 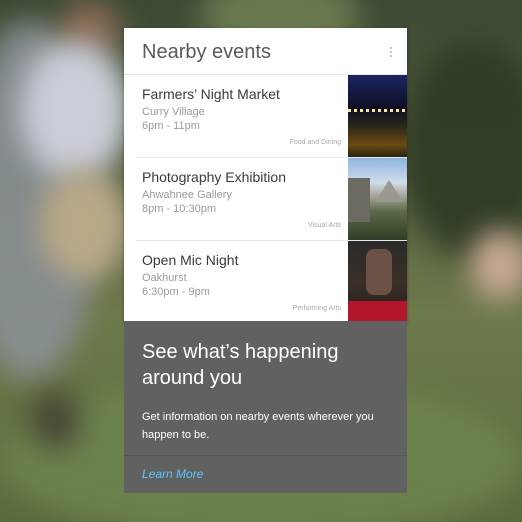 What do you see at coordinates (211, 94) in the screenshot?
I see `event-title: Farmers’ Night Market` at bounding box center [211, 94].